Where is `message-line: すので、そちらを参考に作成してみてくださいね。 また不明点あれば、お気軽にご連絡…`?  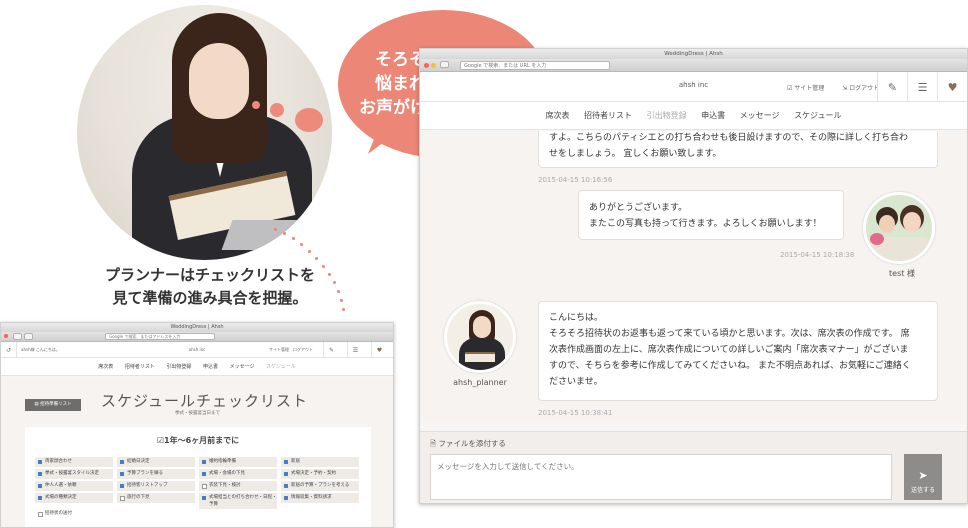 message-line: すので、そちらを参考に作成してみてくださいね。 また不明点あれば、お気軽にご連絡… is located at coordinates (730, 366).